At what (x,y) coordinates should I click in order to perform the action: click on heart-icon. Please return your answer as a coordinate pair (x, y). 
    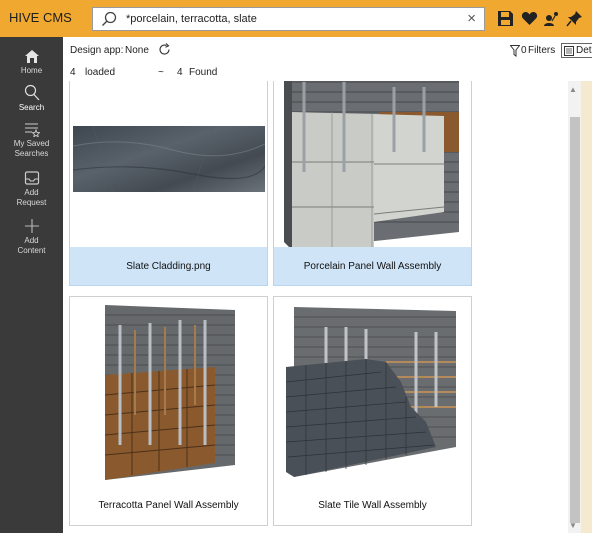
    Looking at the image, I should click on (529, 18).